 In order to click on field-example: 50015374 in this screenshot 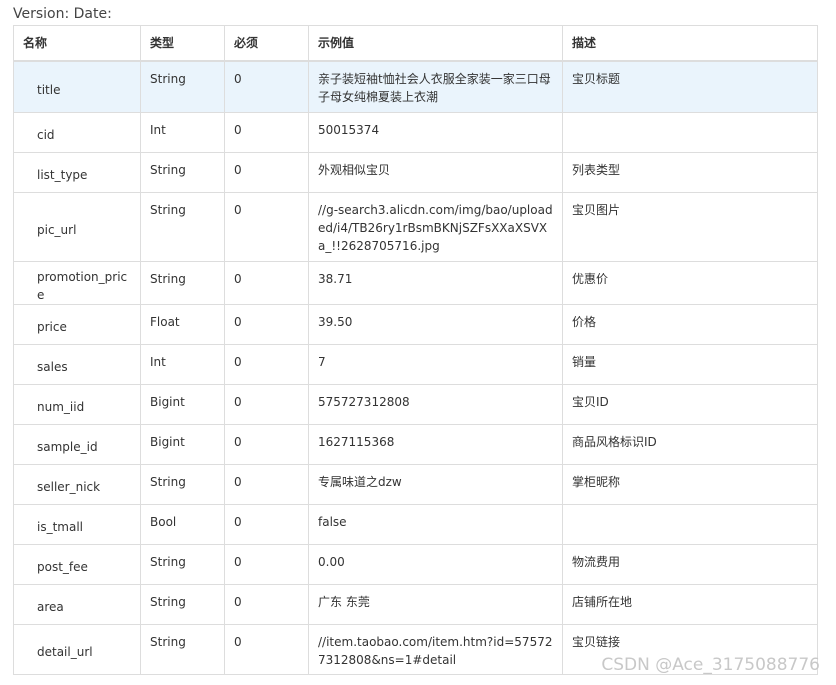, I will do `click(435, 132)`.